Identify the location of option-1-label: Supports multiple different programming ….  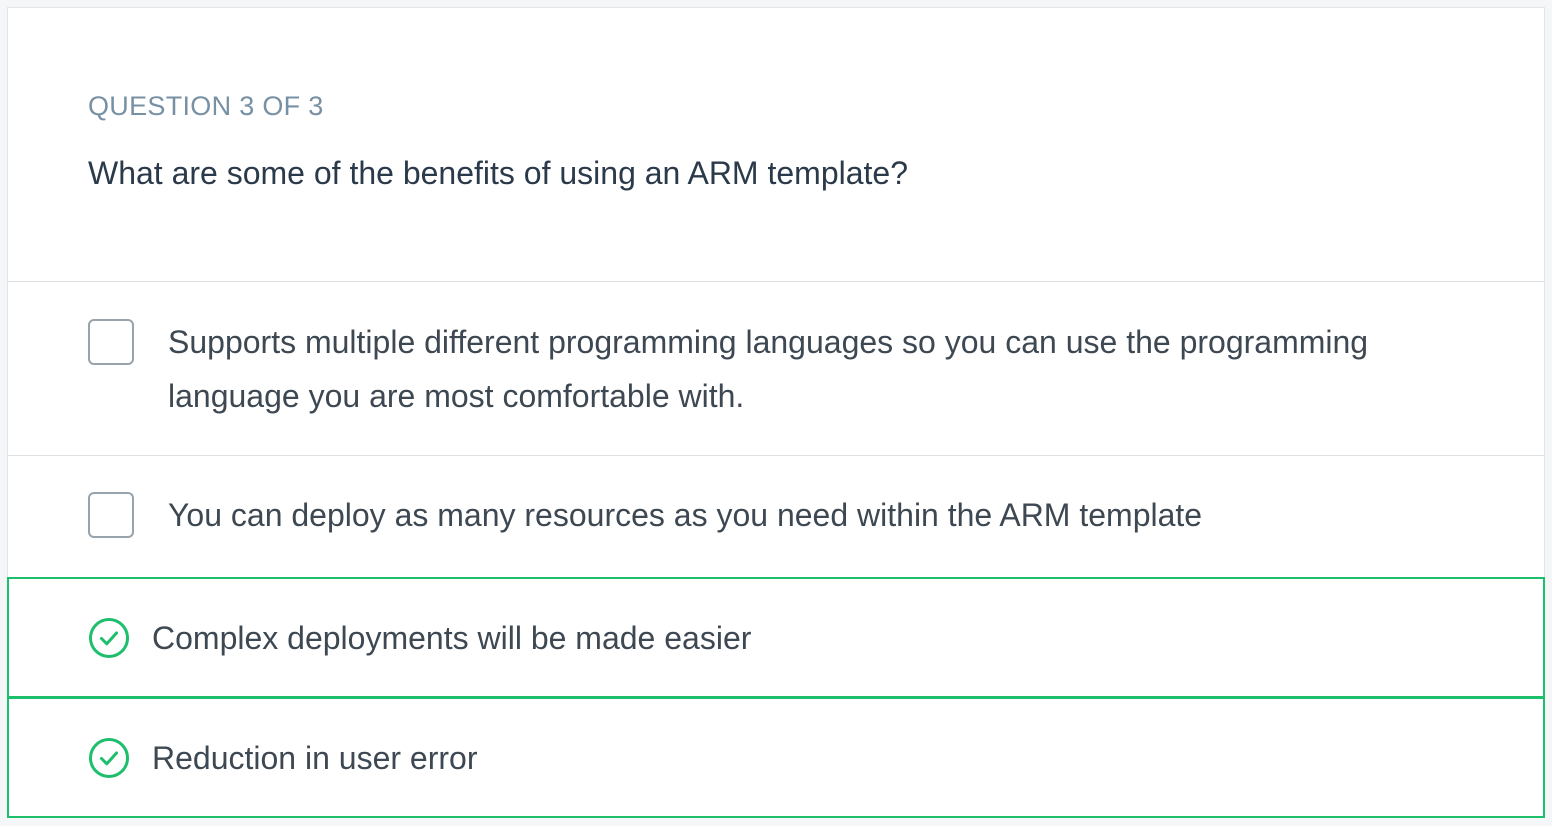
(768, 369).